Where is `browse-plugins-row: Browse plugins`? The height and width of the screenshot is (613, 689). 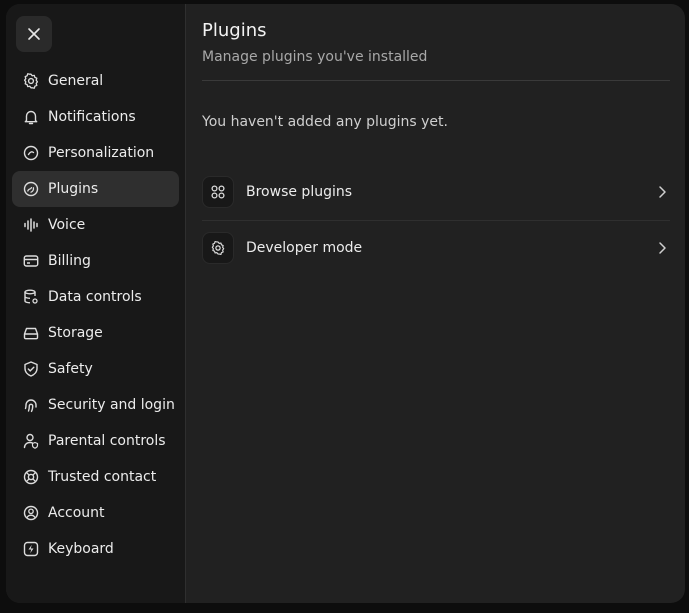 browse-plugins-row: Browse plugins is located at coordinates (436, 192).